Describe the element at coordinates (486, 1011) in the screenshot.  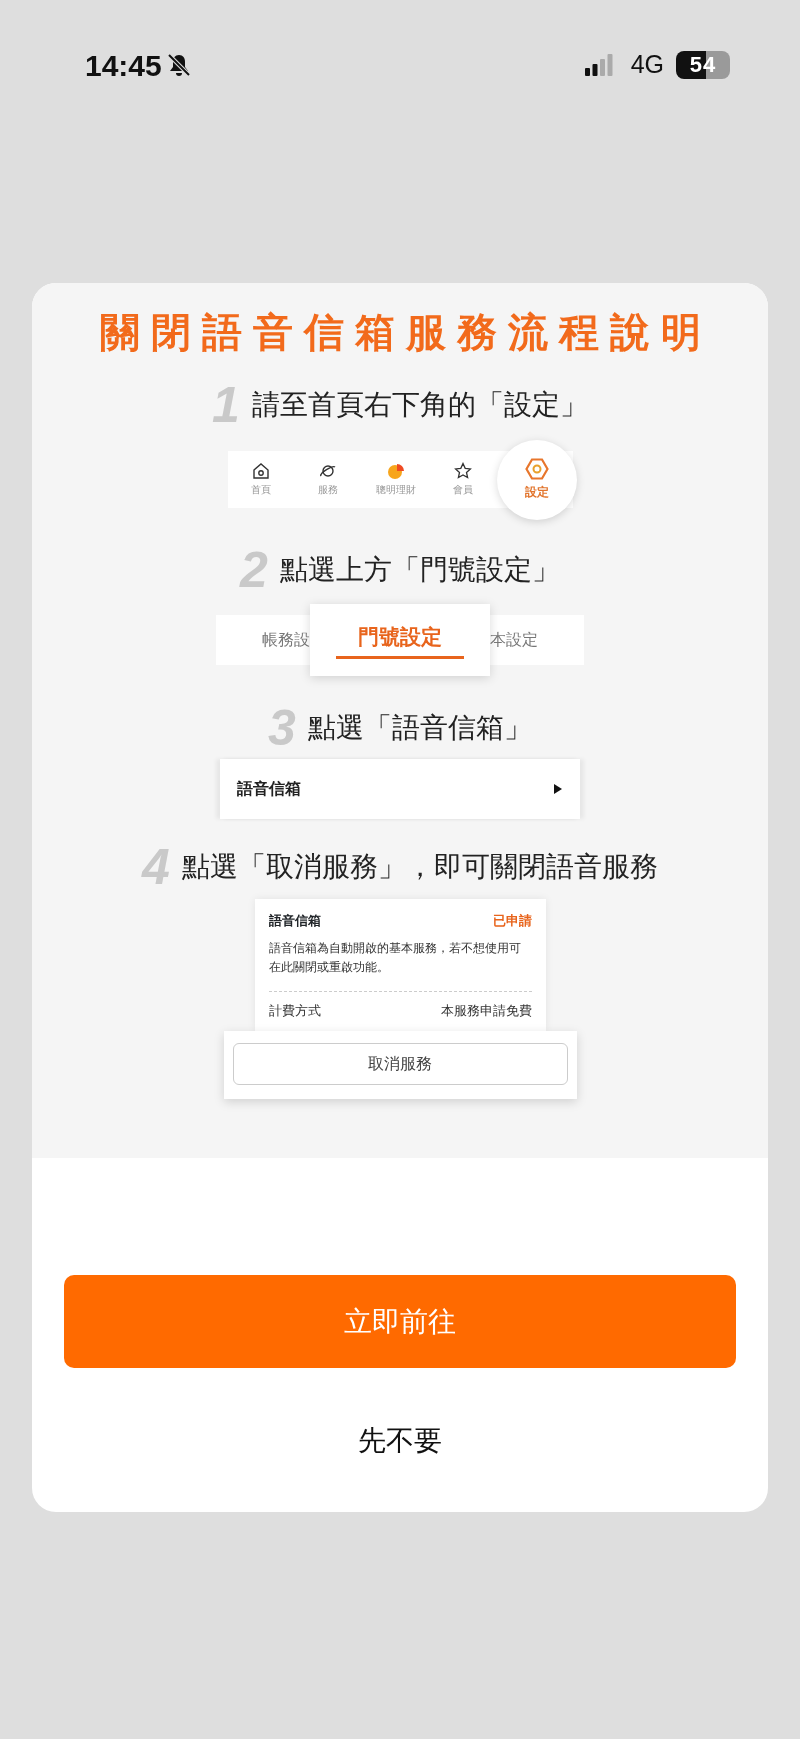
I see `fee-value: 本服務申請免費` at that location.